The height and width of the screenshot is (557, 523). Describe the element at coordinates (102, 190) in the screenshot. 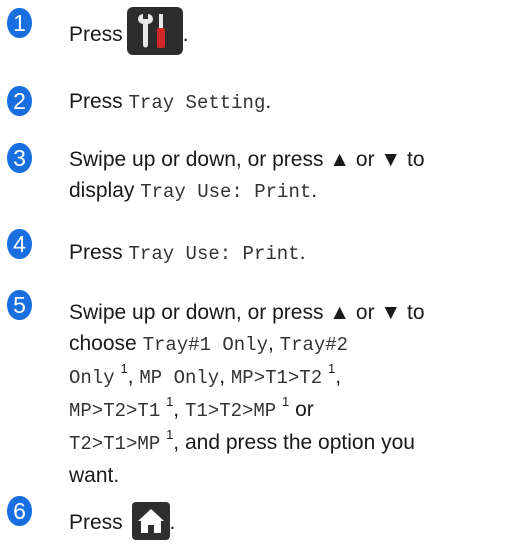

I see `display-word: display` at that location.